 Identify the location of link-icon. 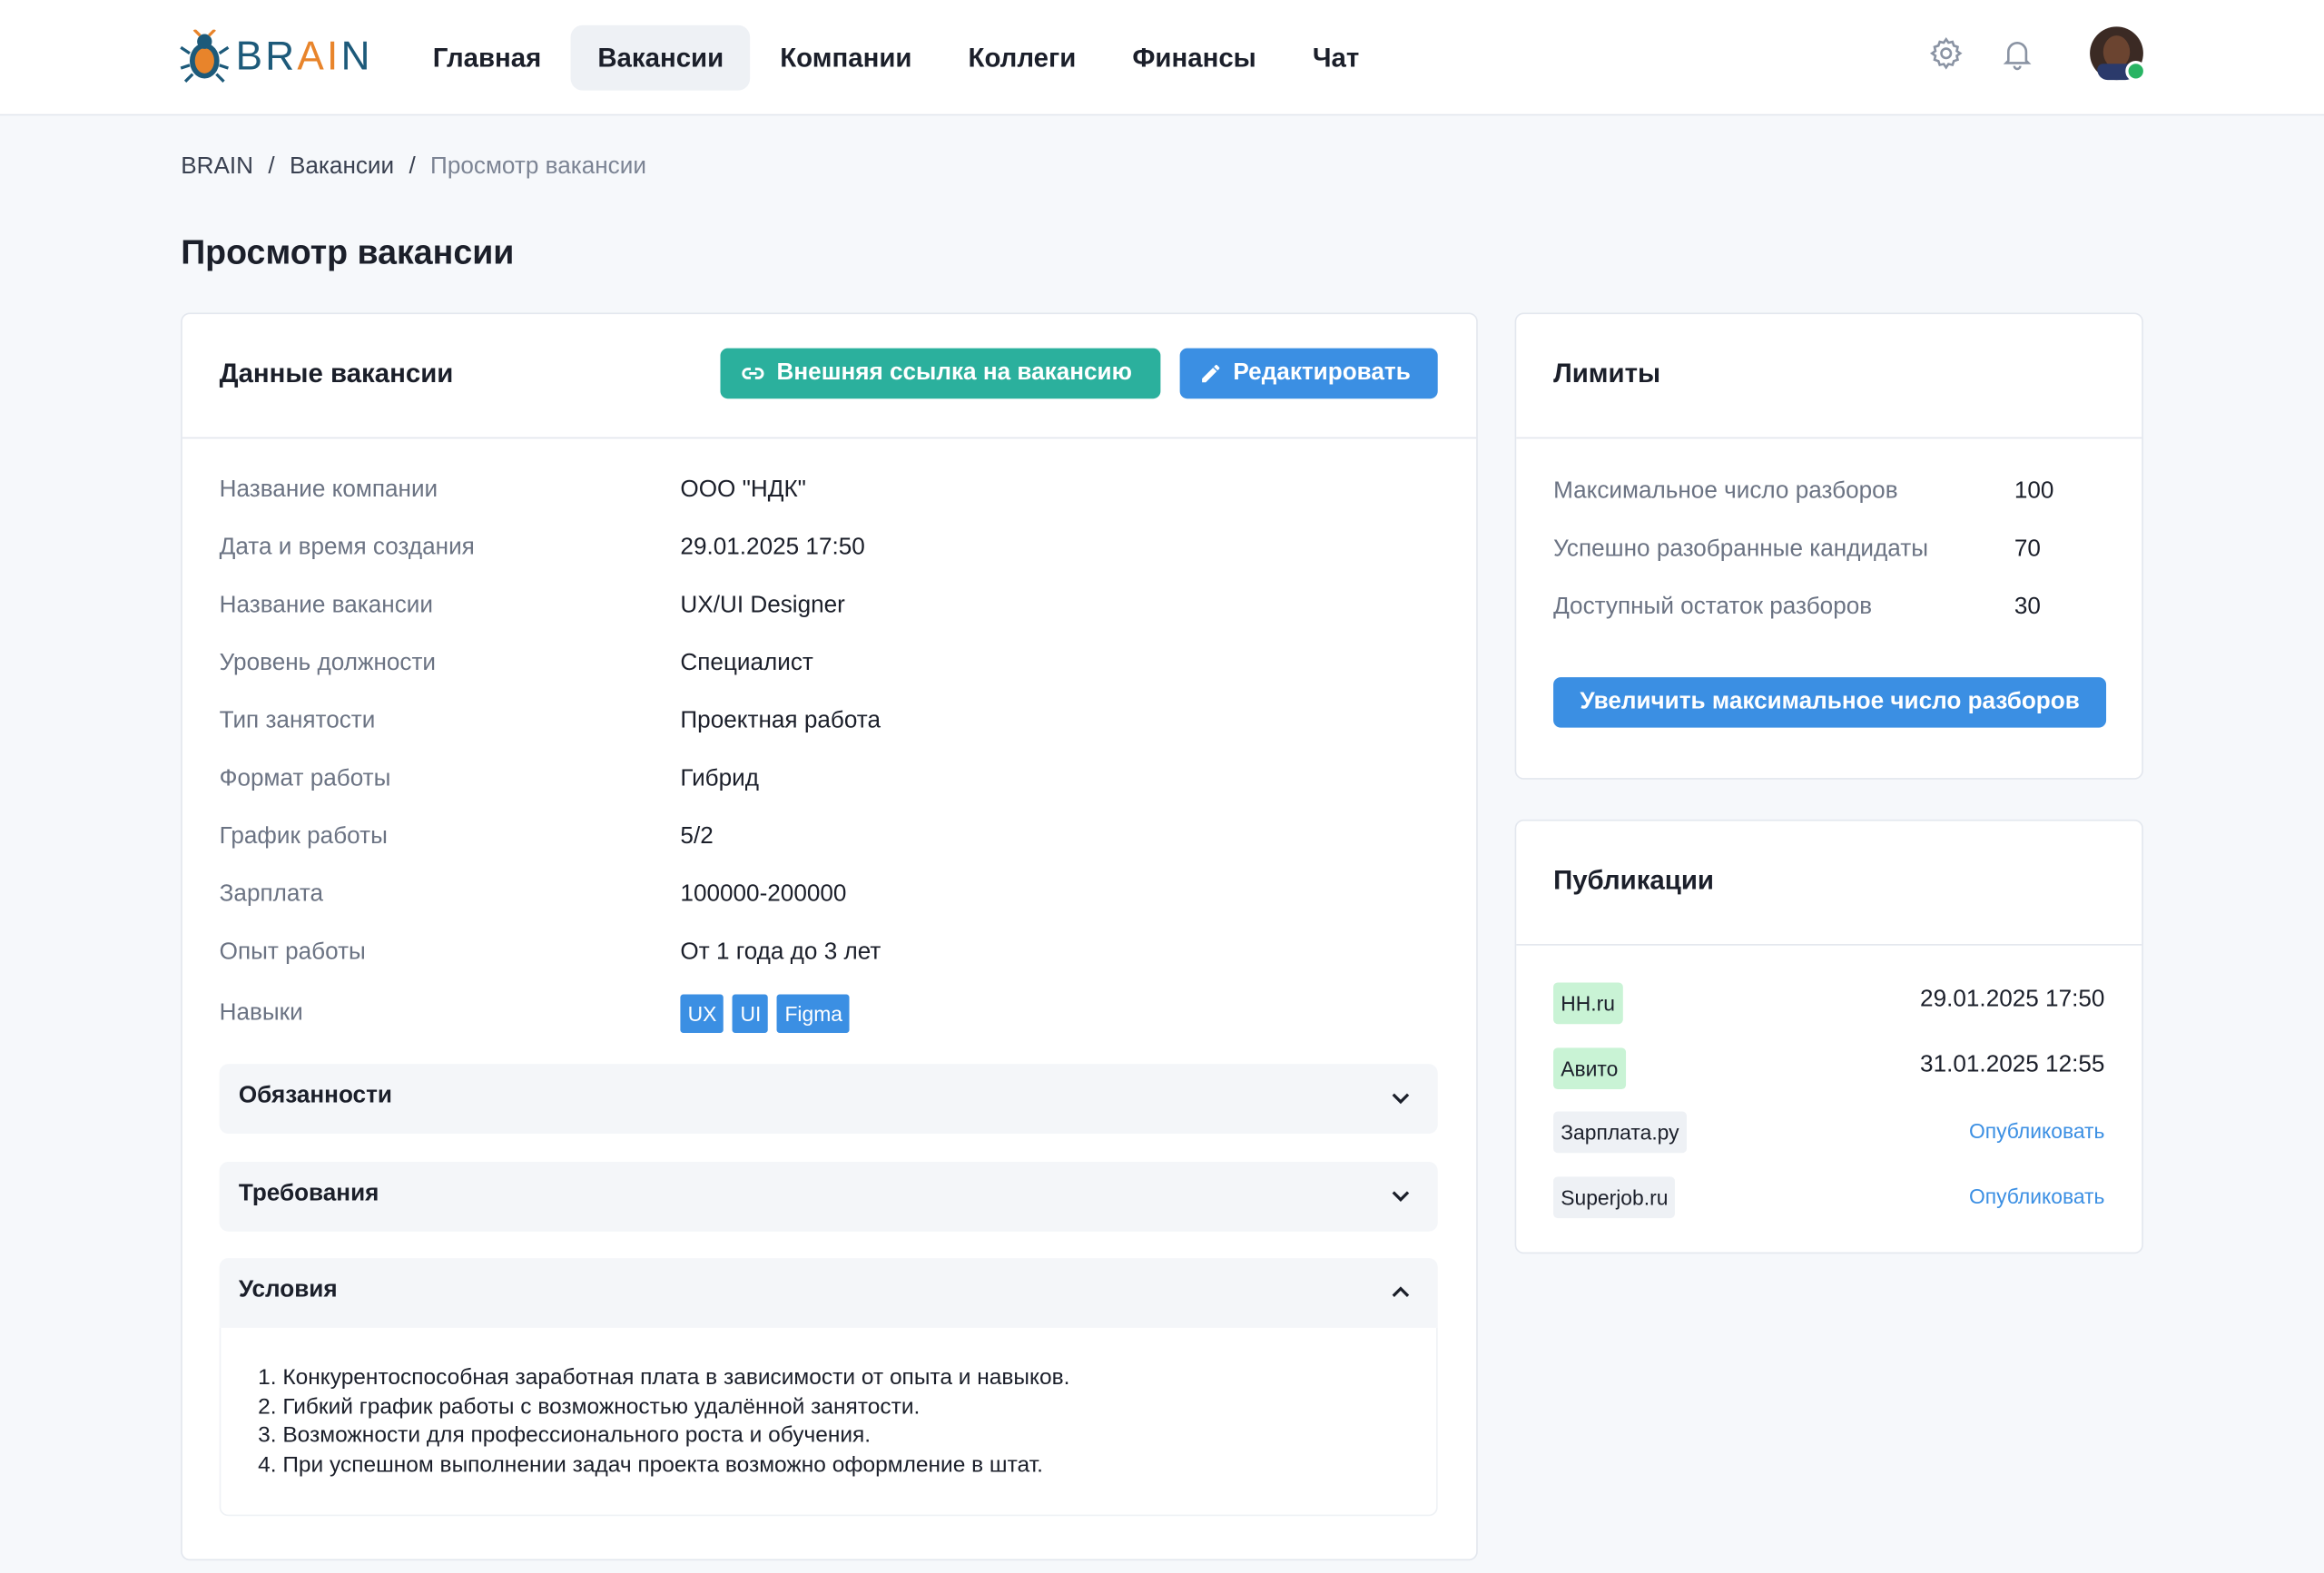
(753, 373).